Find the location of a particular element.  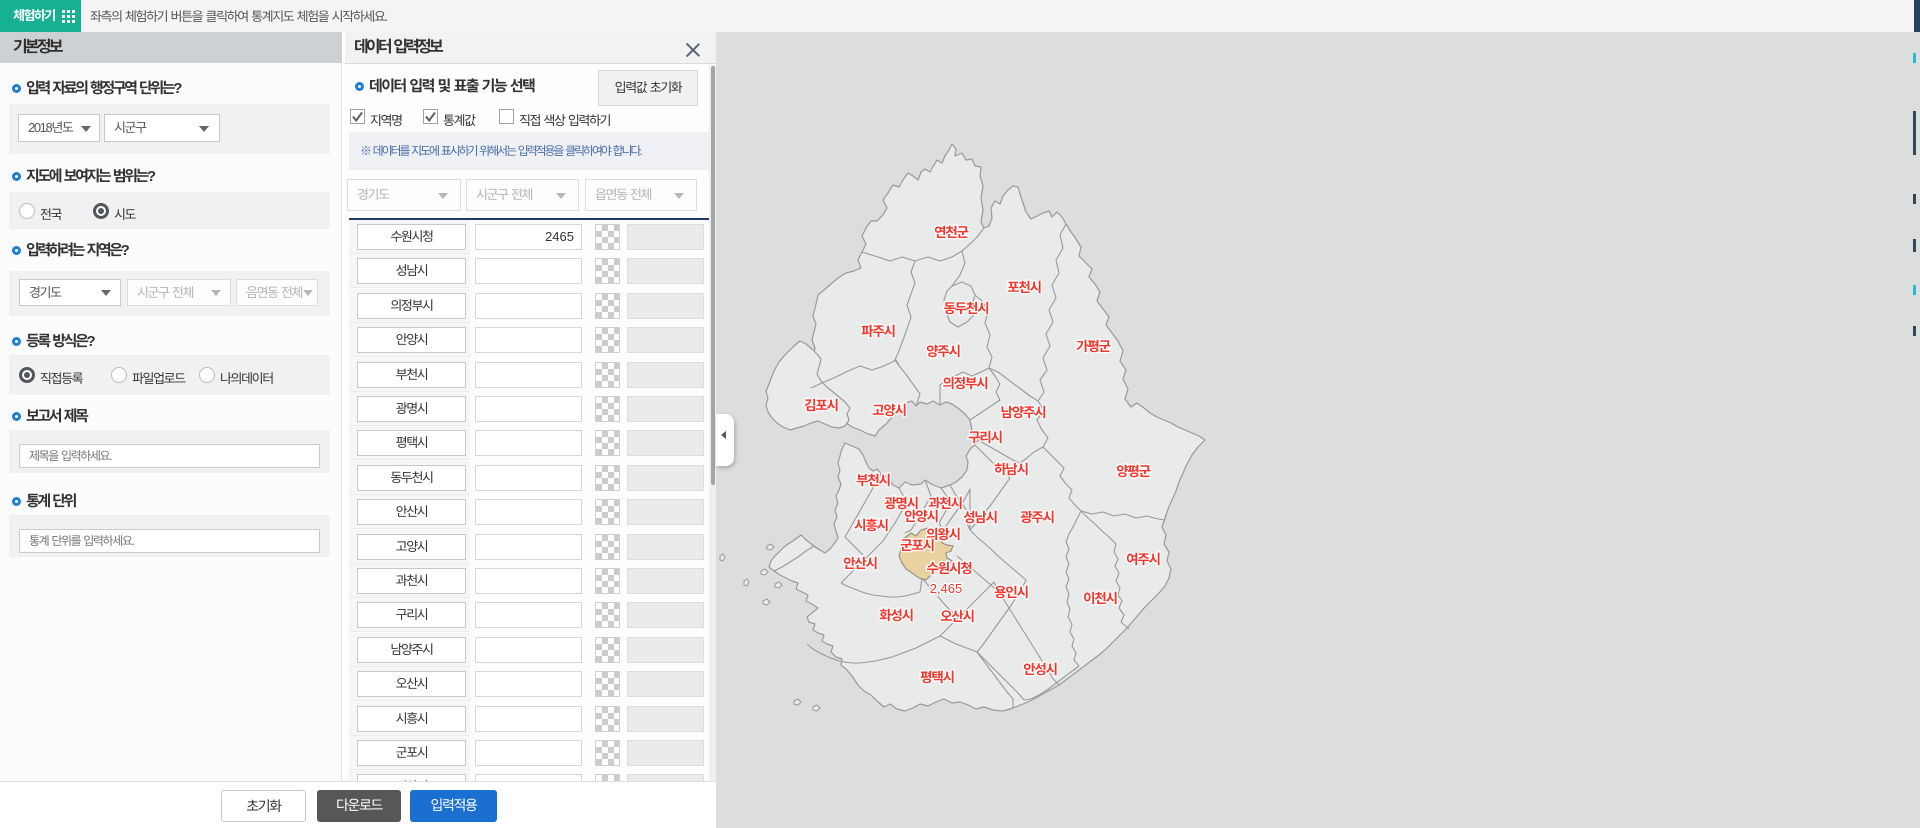

svg-text: 오산시 is located at coordinates (957, 616).